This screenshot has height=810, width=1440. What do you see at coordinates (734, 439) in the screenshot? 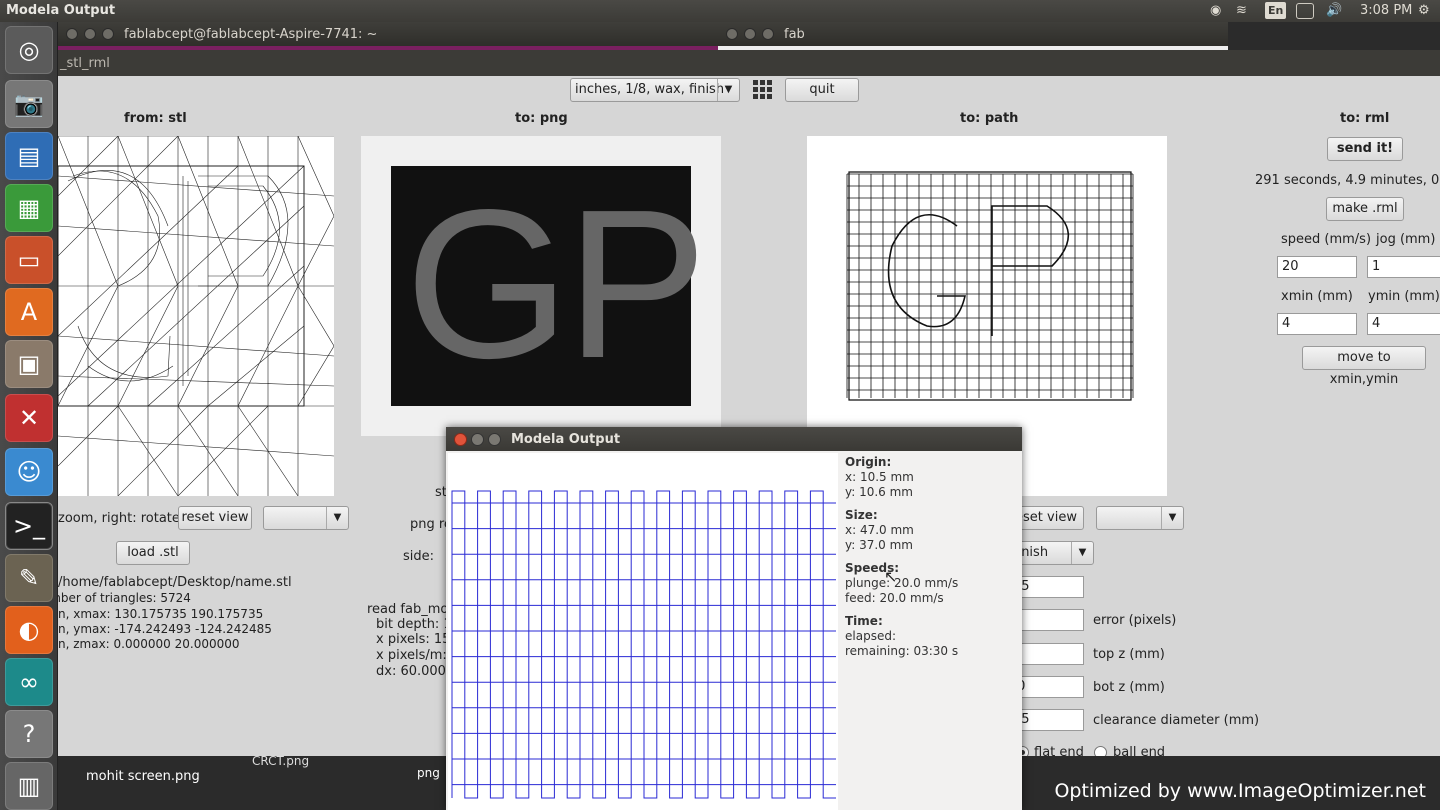
I see `modela-titlebar: Modela Output` at bounding box center [734, 439].